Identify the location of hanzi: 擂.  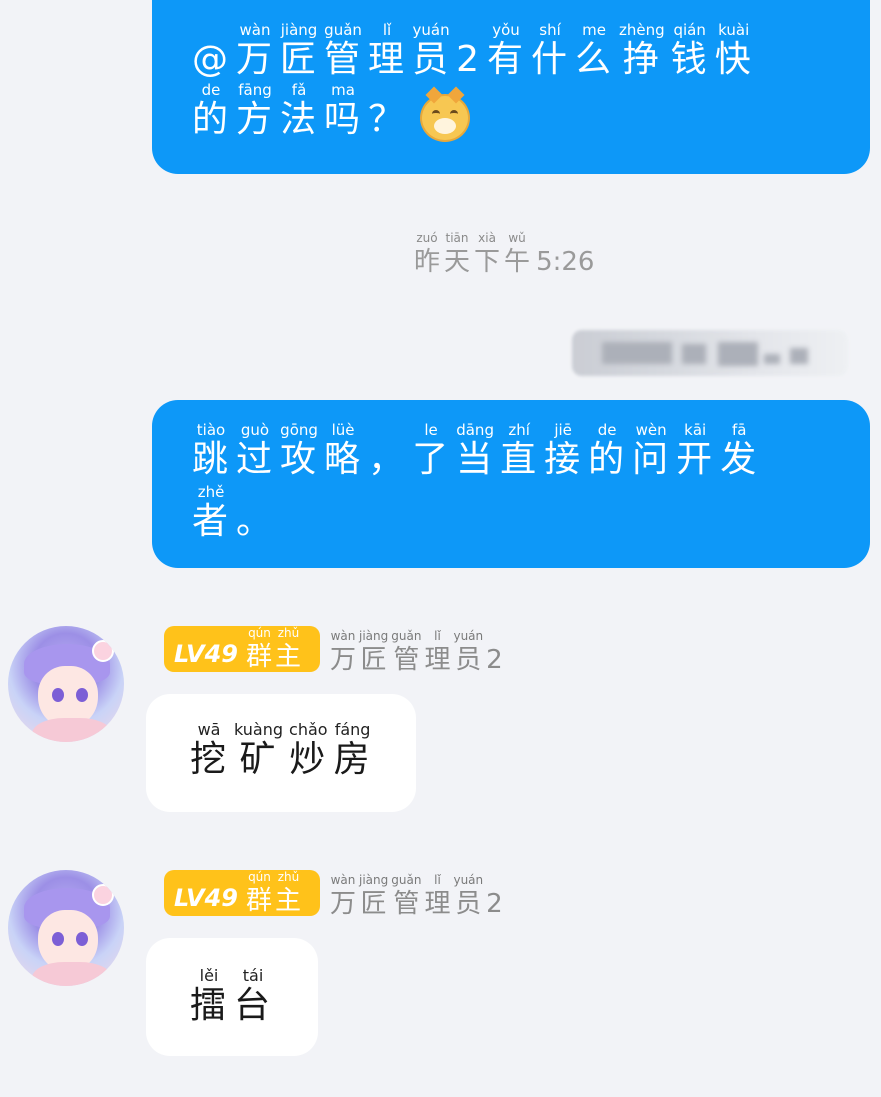
(209, 1005).